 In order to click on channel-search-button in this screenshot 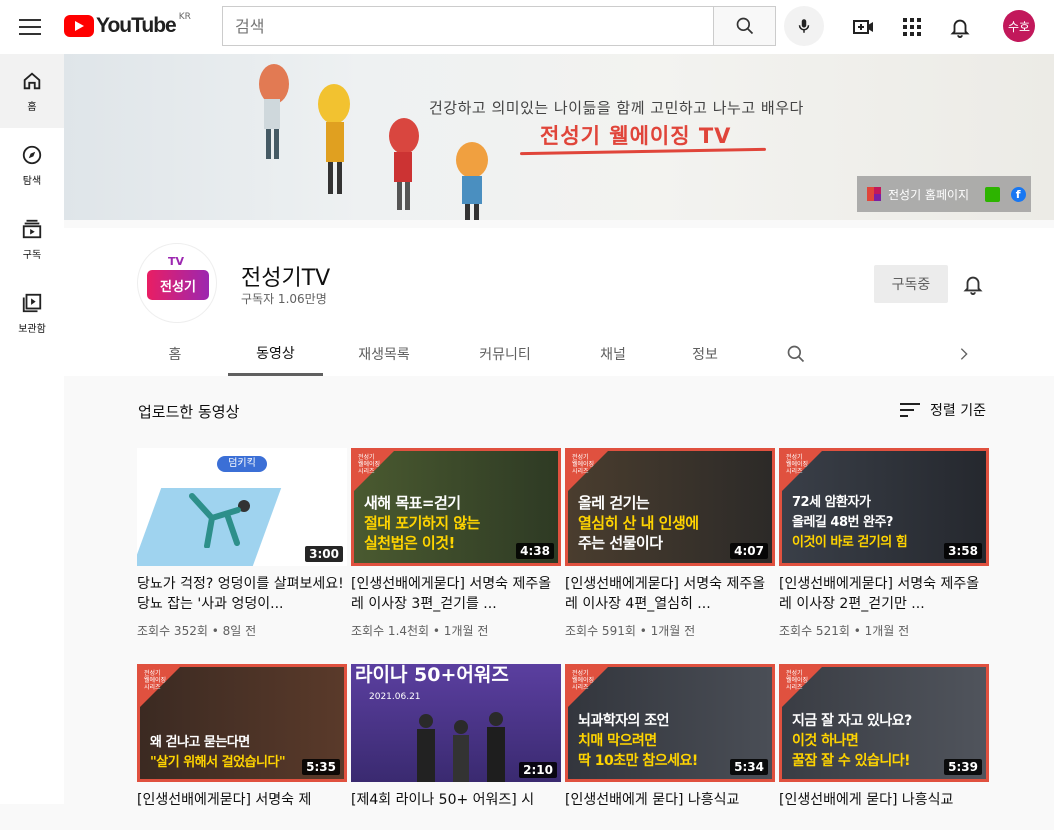, I will do `click(796, 354)`.